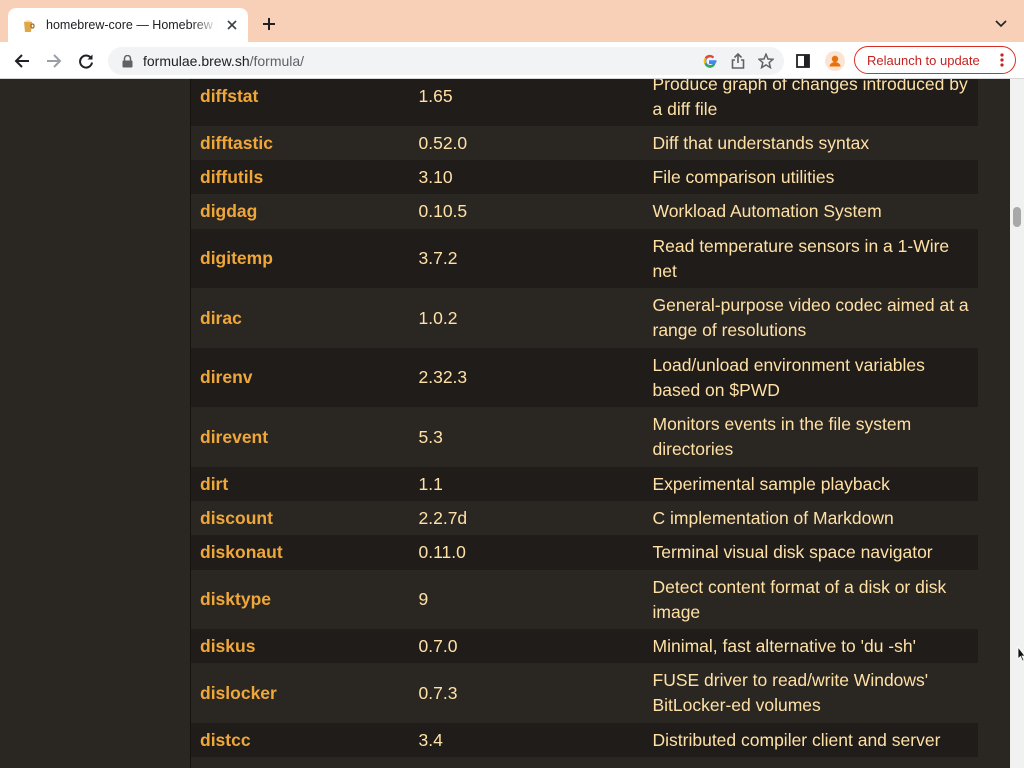  Describe the element at coordinates (269, 24) in the screenshot. I see `new-tab-plus-icon` at that location.